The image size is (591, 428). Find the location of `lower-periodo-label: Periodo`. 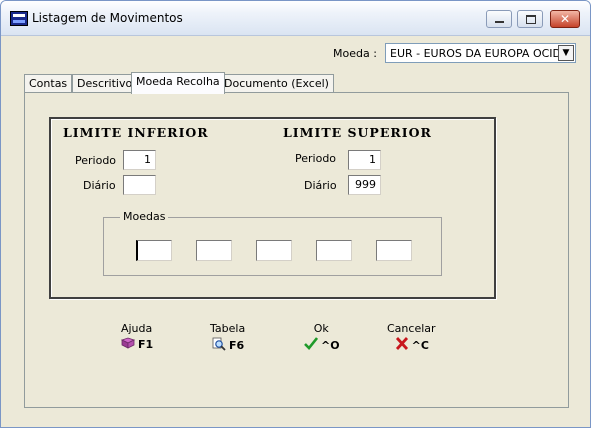

lower-periodo-label: Periodo is located at coordinates (96, 160).